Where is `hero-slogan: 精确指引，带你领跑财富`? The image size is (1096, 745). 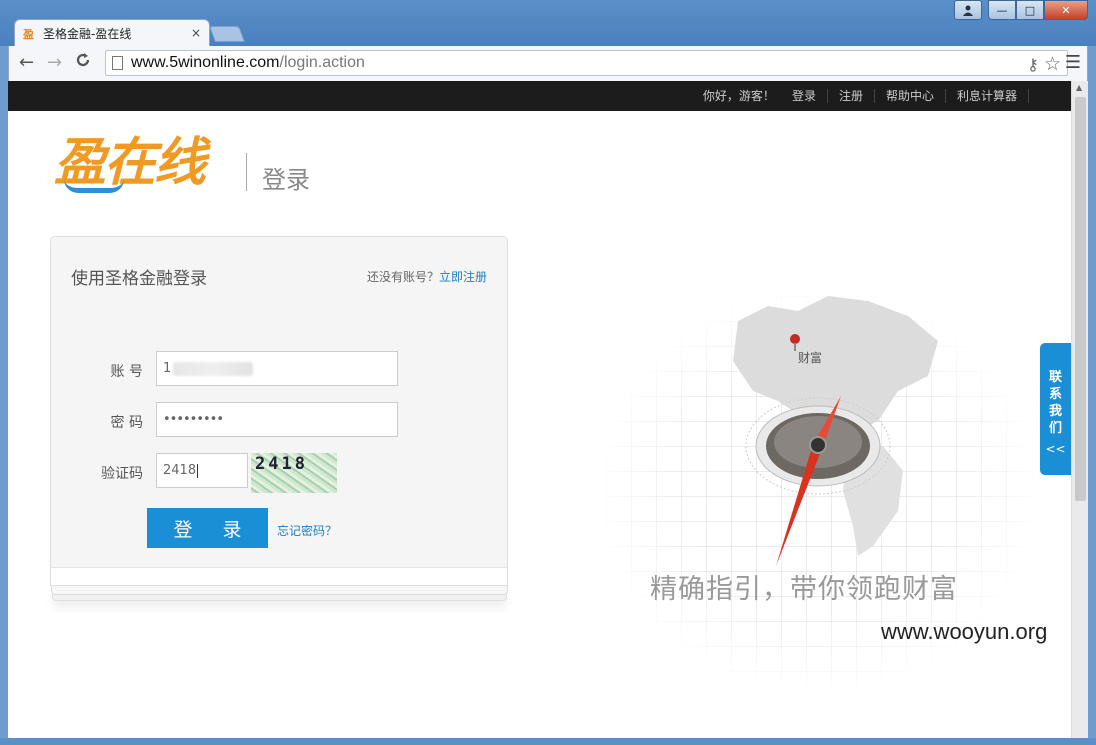 hero-slogan: 精确指引，带你领跑财富 is located at coordinates (804, 589).